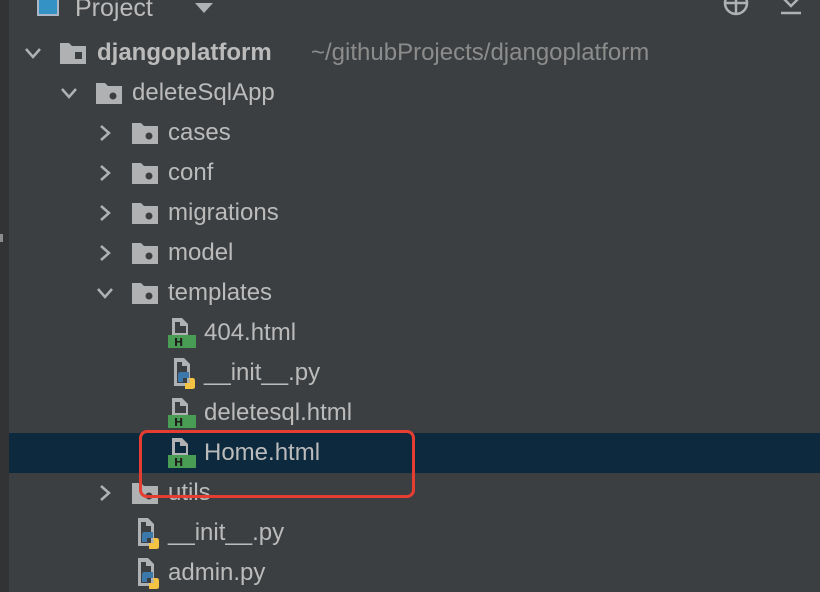  What do you see at coordinates (414, 293) in the screenshot?
I see `tree-row-folder: templates` at bounding box center [414, 293].